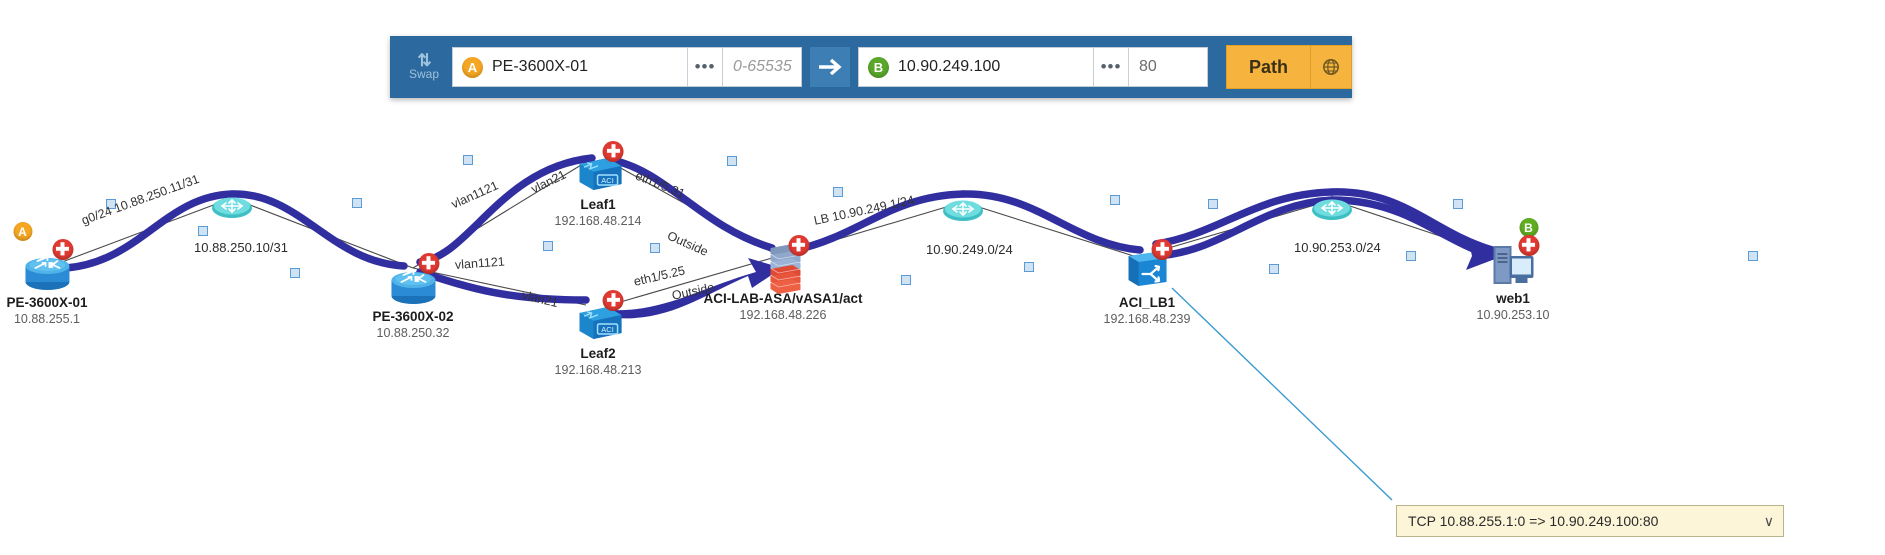  I want to click on topology-node-cloud2, so click(963, 220).